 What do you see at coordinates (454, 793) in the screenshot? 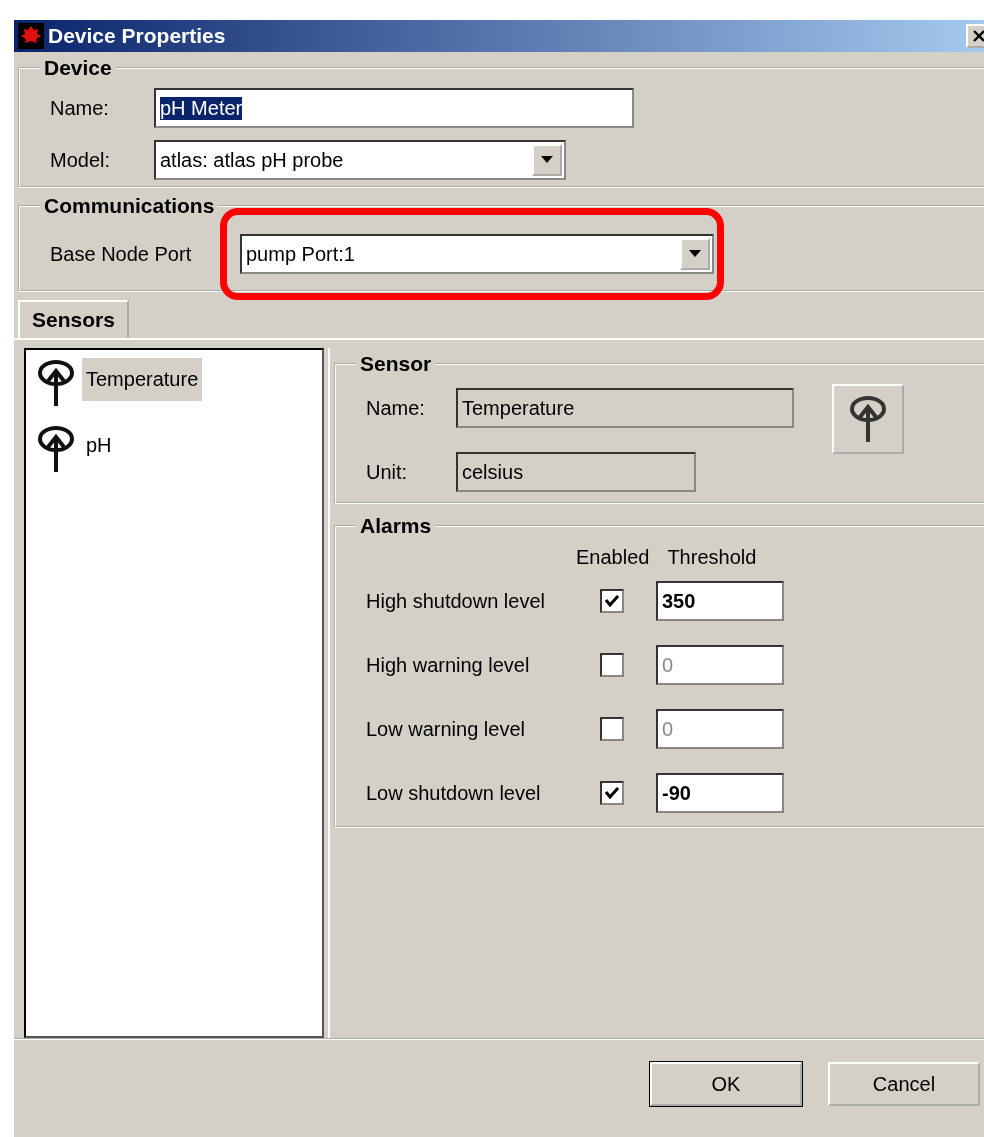
I see `alarm-label: Low shutdown level` at bounding box center [454, 793].